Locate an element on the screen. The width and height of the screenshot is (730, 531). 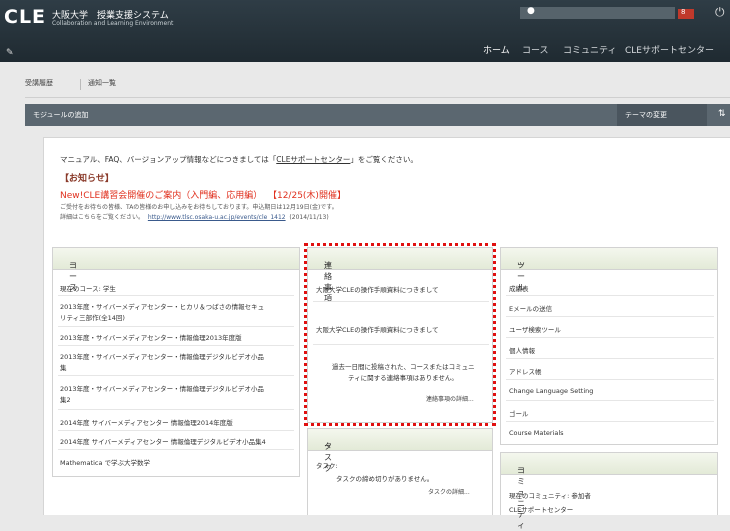
tasks-label: タスク: is located at coordinates (327, 466).